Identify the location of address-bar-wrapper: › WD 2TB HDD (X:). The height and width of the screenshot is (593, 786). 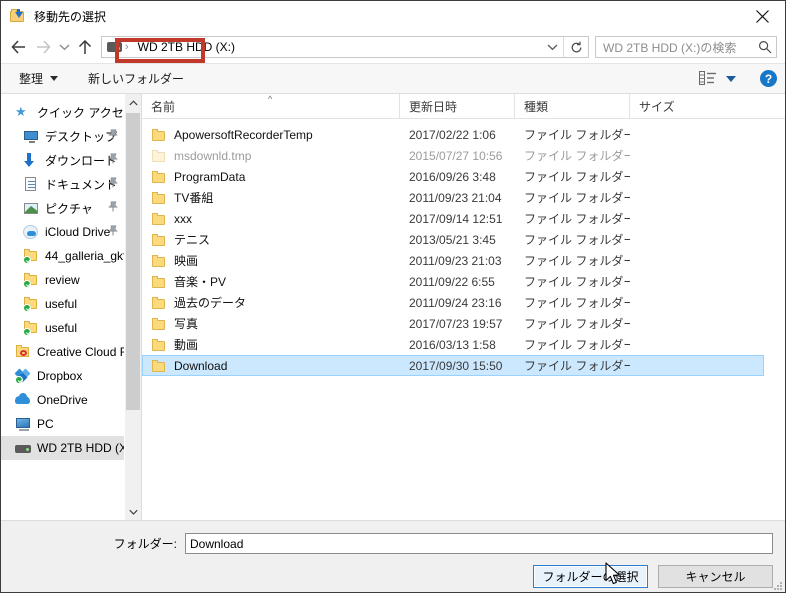
(345, 49).